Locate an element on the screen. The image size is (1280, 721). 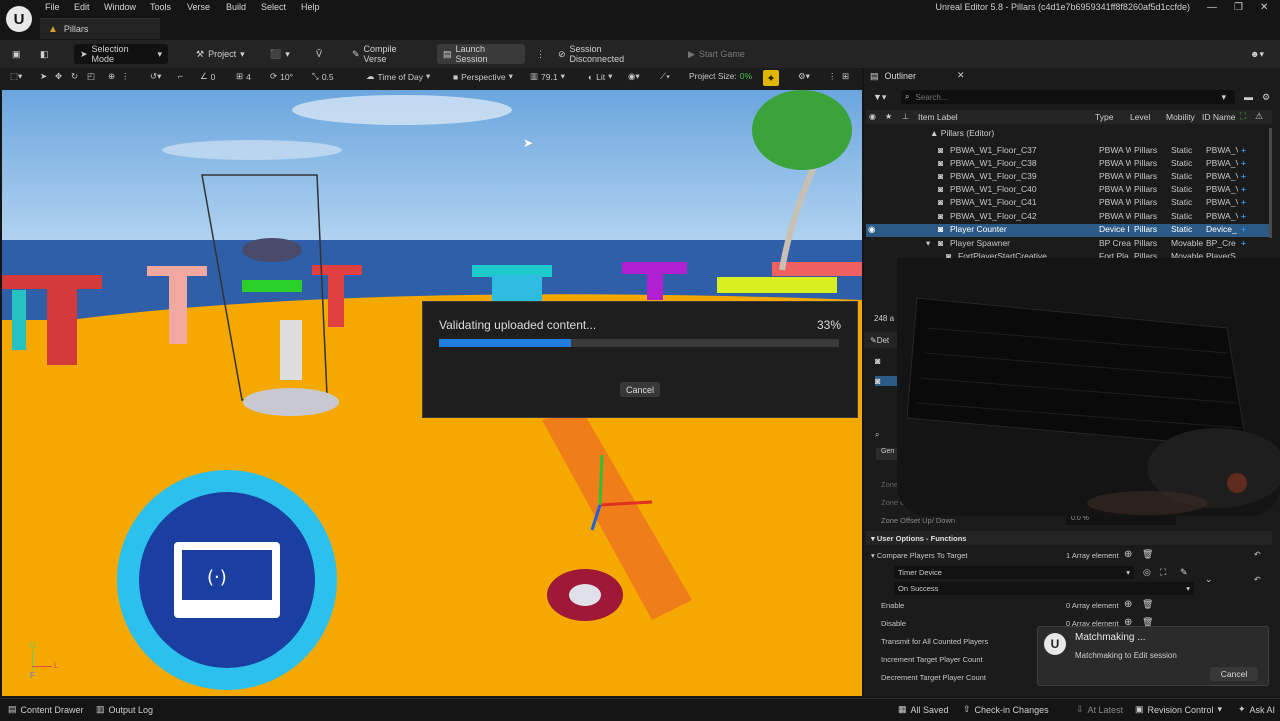
gear-icon: ⚙▾ is located at coordinates (804, 76).